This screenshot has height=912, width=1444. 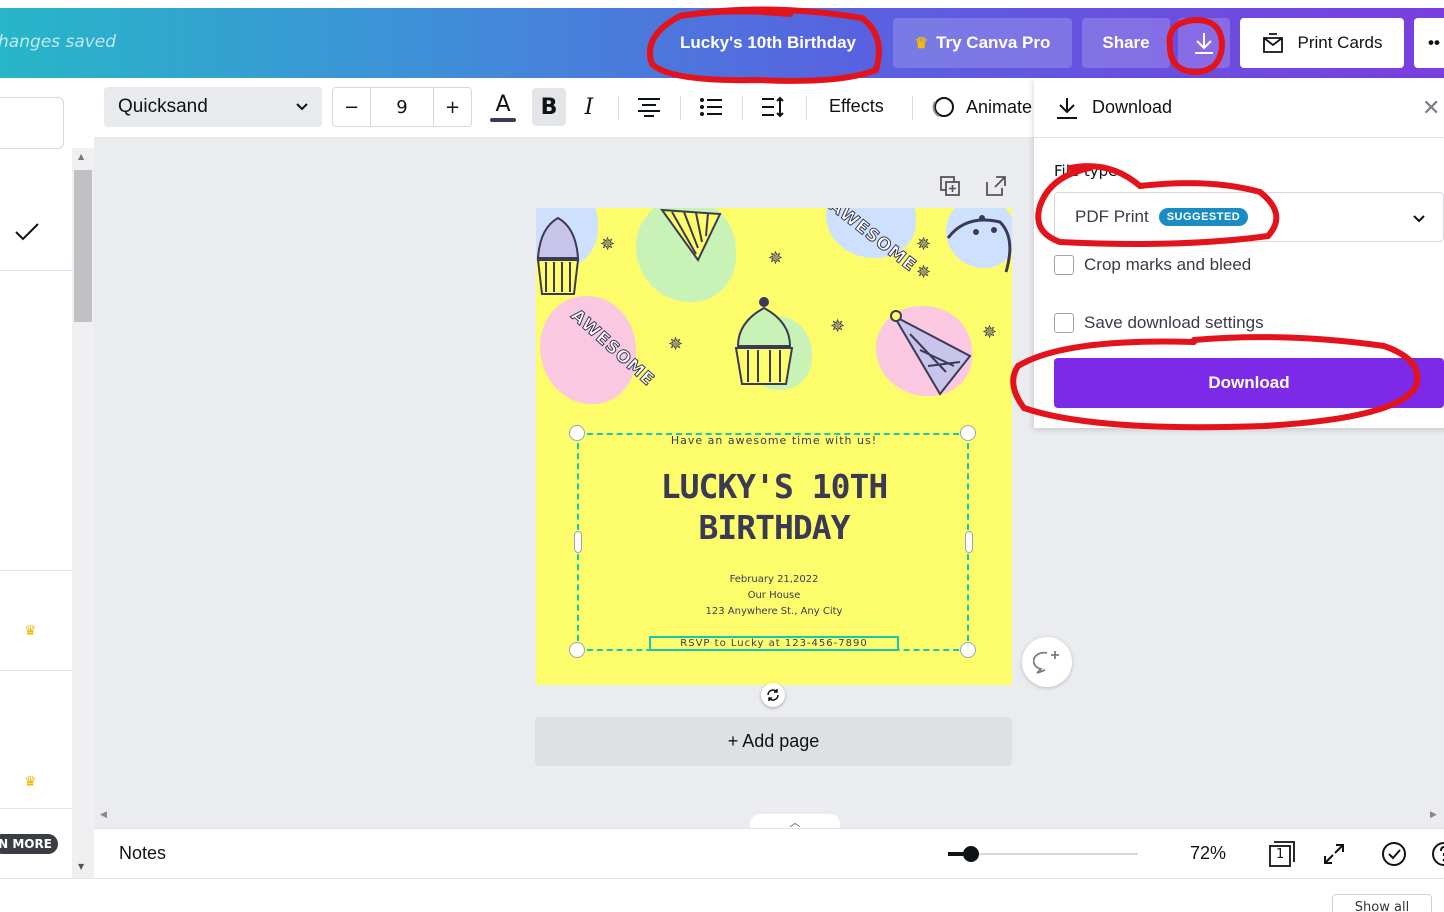 I want to click on crop-marks-option: Crop marks and bleed, so click(x=1152, y=265).